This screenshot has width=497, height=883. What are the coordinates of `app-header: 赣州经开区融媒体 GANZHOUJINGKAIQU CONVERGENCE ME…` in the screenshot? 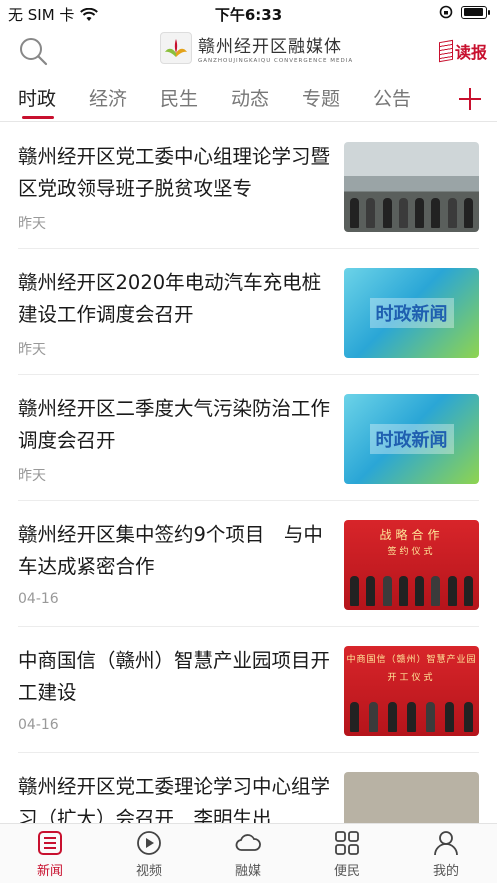 It's located at (248, 50).